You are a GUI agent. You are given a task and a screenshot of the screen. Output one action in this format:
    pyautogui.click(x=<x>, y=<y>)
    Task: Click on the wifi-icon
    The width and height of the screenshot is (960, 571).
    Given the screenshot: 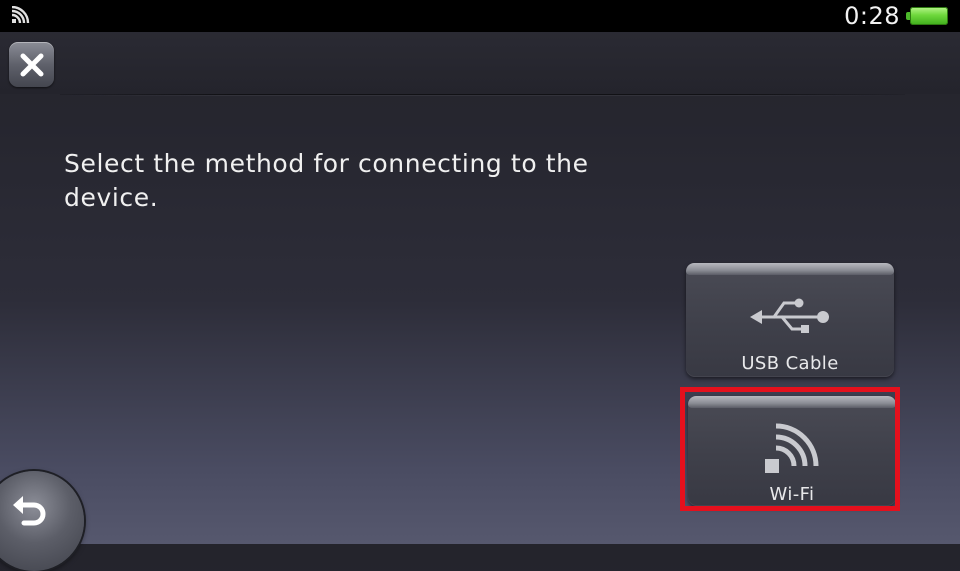 What is the action you would take?
    pyautogui.click(x=792, y=448)
    